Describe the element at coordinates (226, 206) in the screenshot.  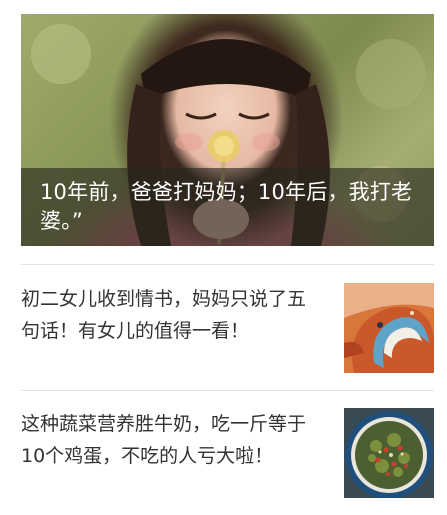
I see `featured-article-title: 10年前，爸爸打妈妈；10年后，我打老婆。”` at that location.